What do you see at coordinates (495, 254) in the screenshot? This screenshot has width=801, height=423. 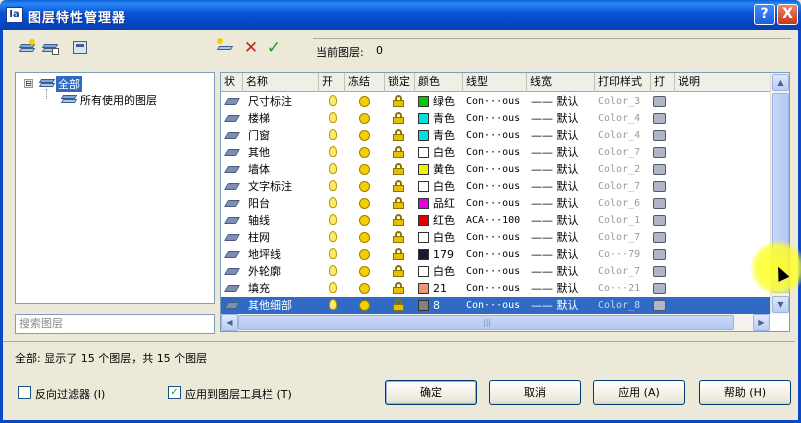 I see `layer-row: 地坪线 179 Con···ous —— 默认 Co···79` at bounding box center [495, 254].